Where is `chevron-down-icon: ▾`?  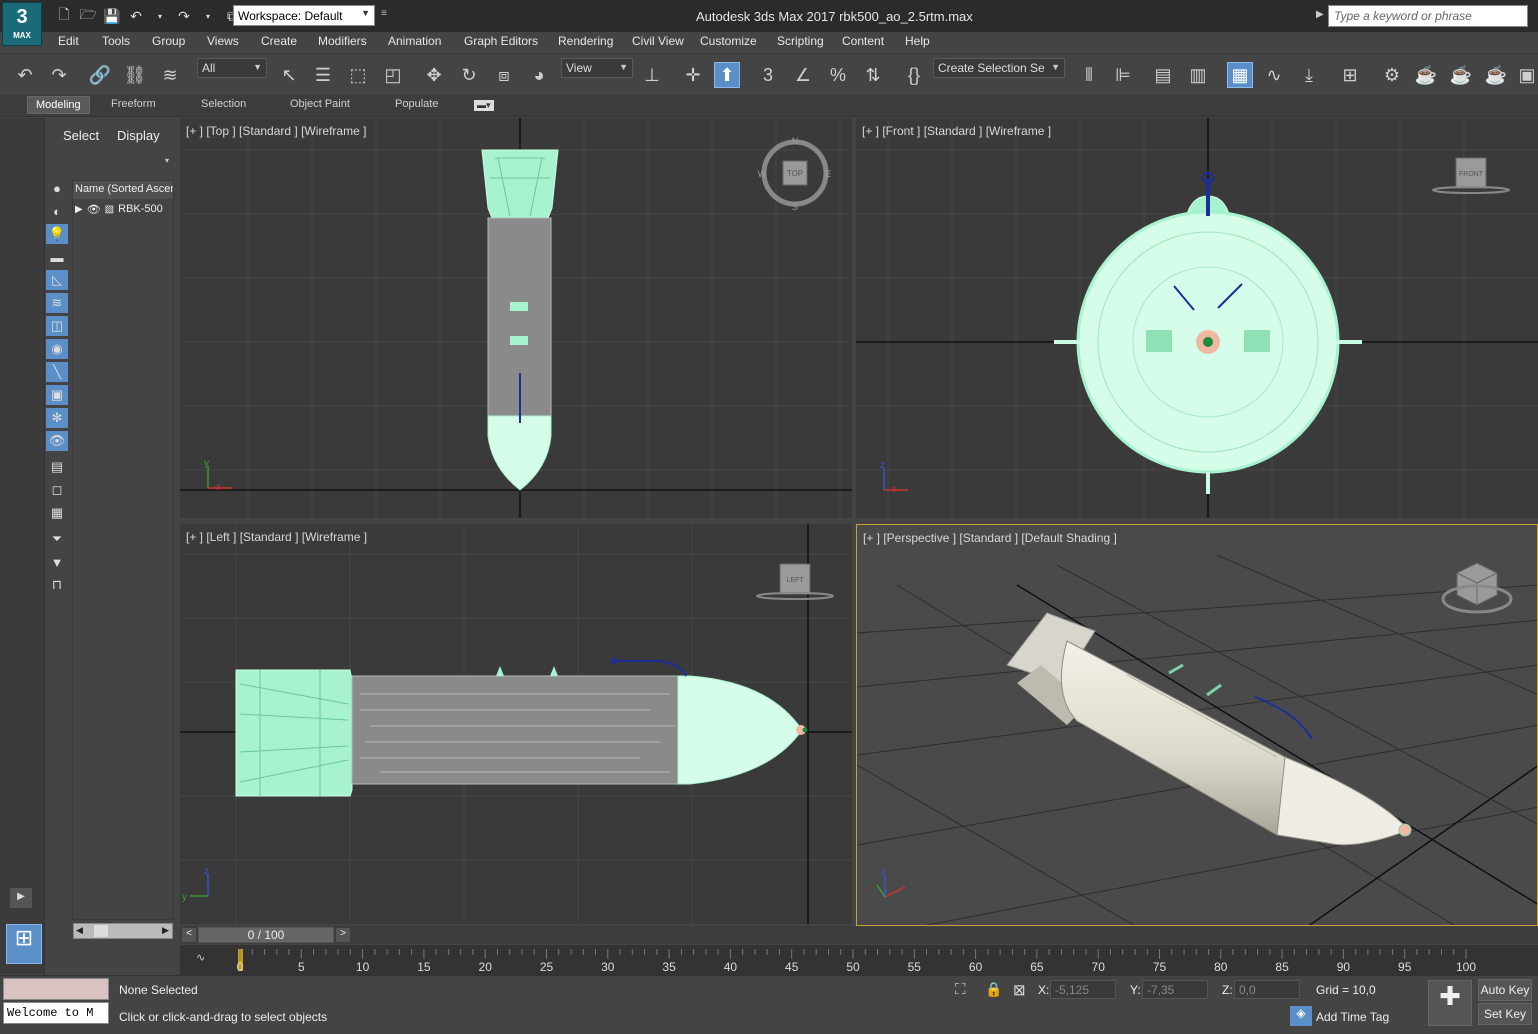
chevron-down-icon: ▾ is located at coordinates (167, 160).